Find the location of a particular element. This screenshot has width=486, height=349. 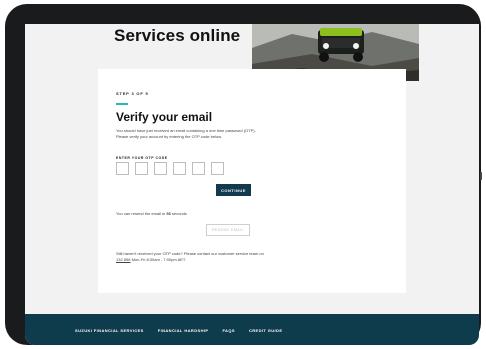

resend-email-button: RESEND EMAIL is located at coordinates (228, 230).